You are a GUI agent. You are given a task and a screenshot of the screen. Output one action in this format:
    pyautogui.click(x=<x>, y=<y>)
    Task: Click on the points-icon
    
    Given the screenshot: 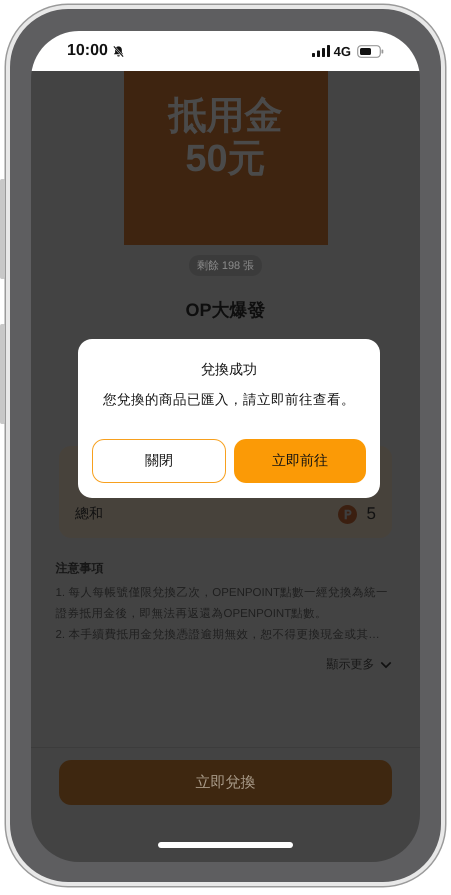 What is the action you would take?
    pyautogui.click(x=347, y=514)
    